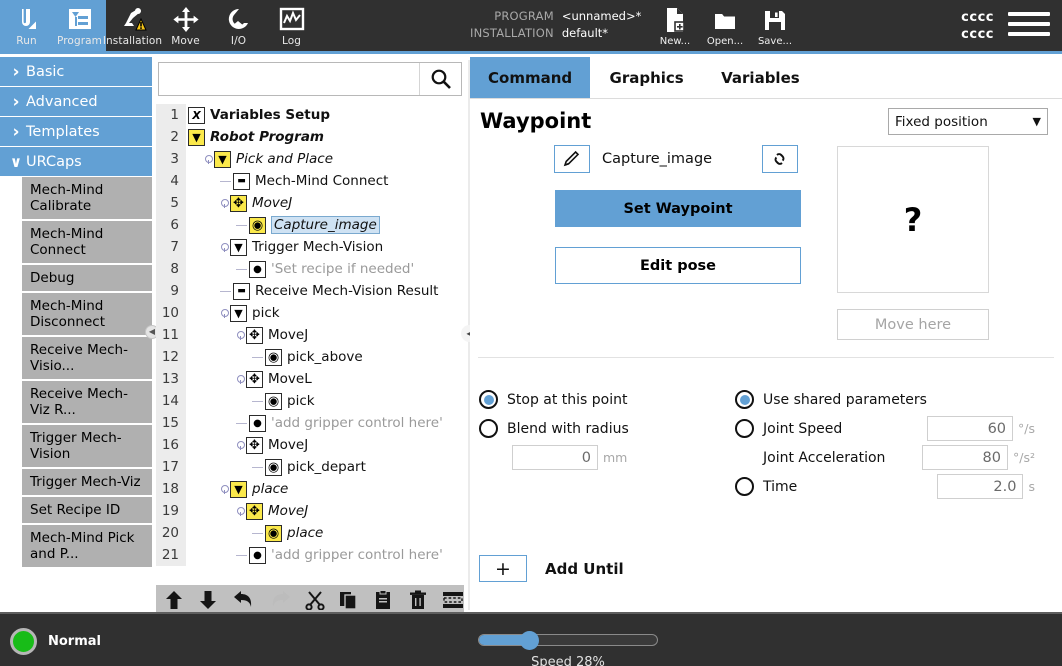 This screenshot has height=666, width=1062. Describe the element at coordinates (310, 533) in the screenshot. I see `tree-row: 20 ◉ place` at that location.